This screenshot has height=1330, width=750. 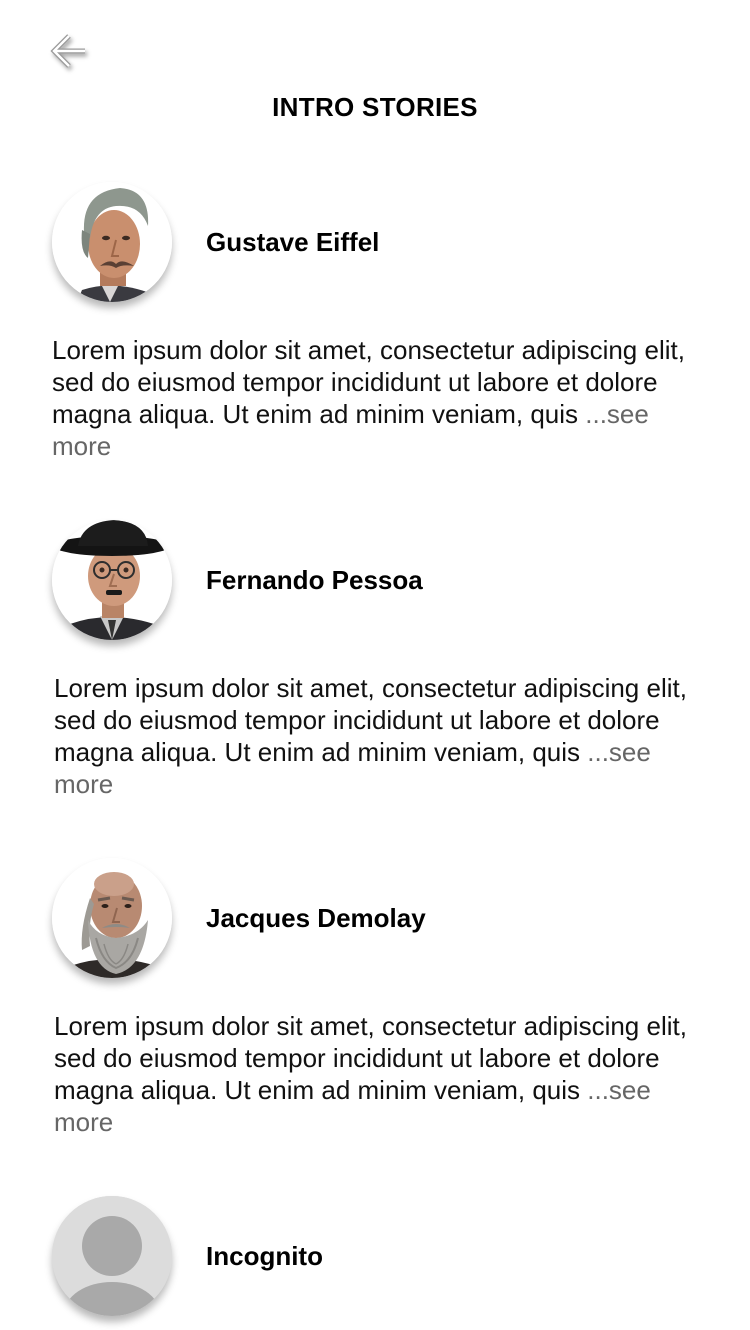 I want to click on gustave-eiffel-portrait, so click(x=112, y=242).